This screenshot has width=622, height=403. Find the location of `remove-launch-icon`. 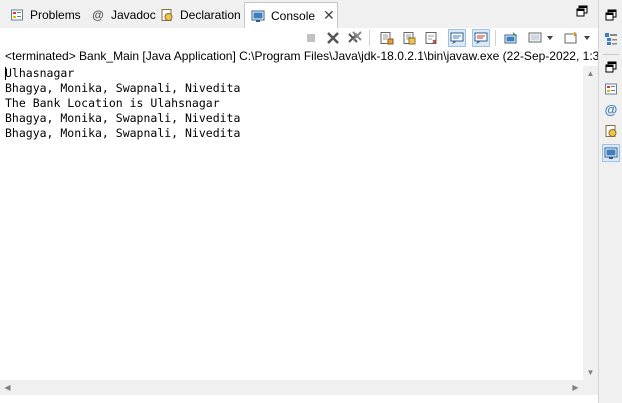

remove-launch-icon is located at coordinates (333, 38).